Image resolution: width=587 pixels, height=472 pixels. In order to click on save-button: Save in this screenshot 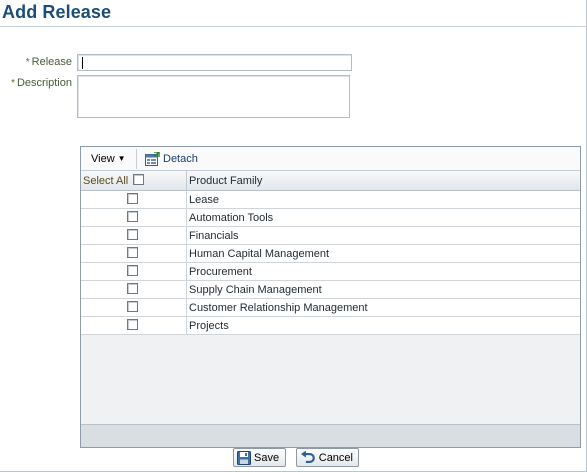, I will do `click(259, 457)`.